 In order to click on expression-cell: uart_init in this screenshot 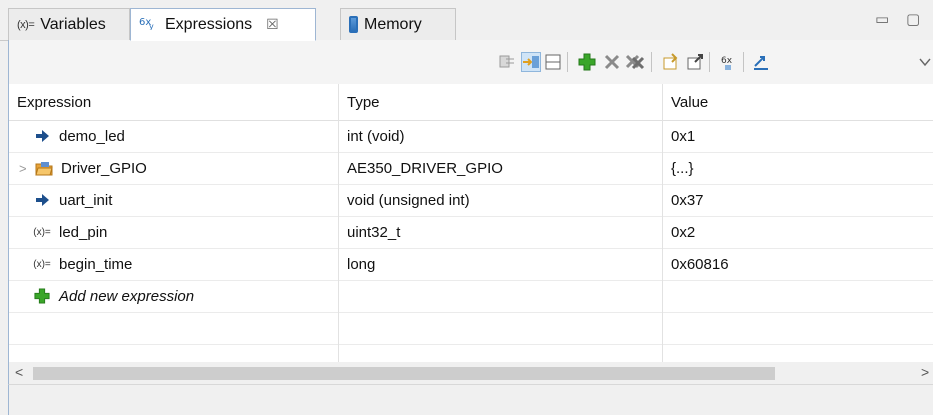, I will do `click(174, 200)`.